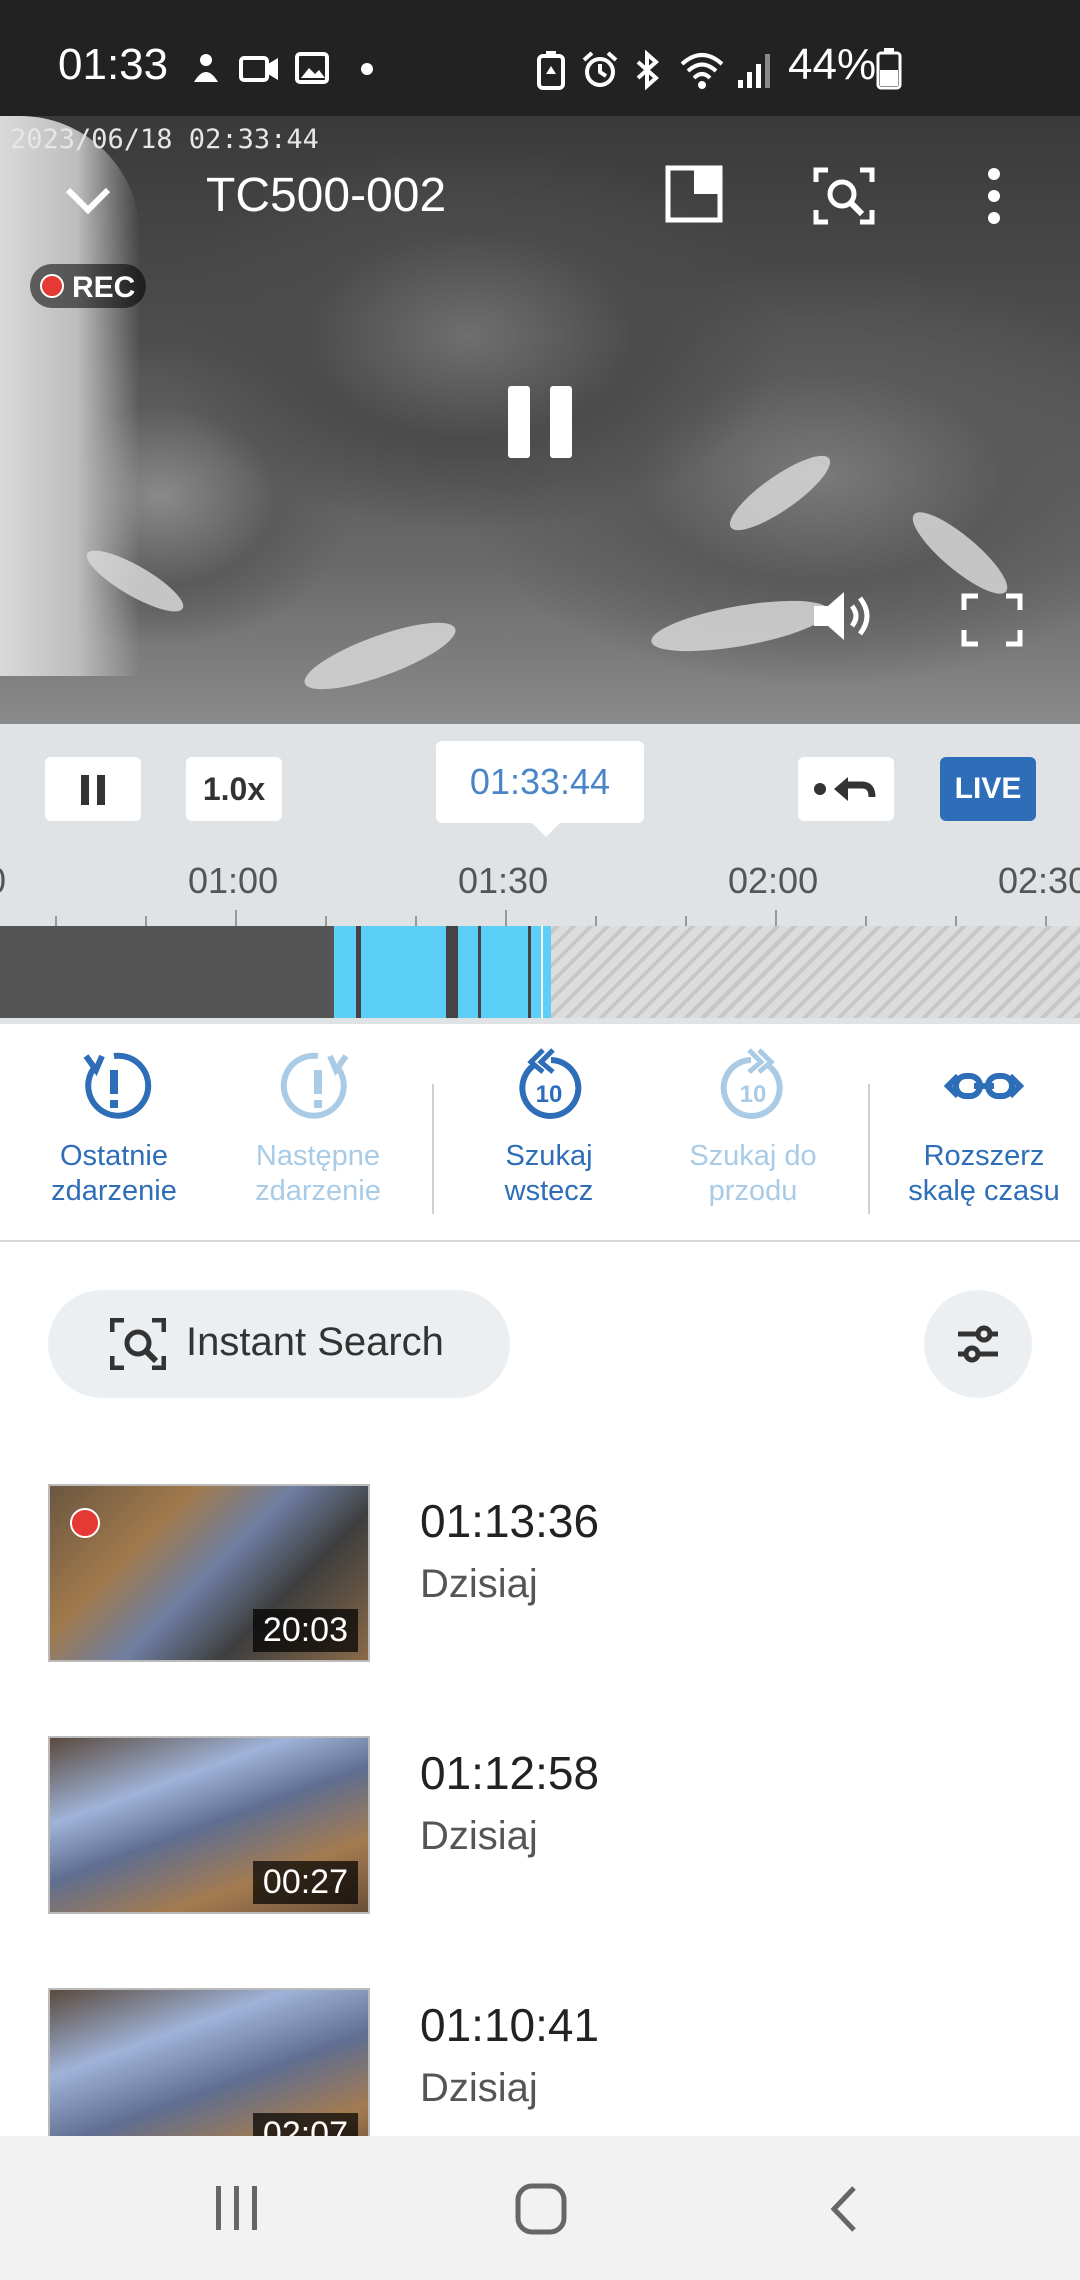 The image size is (1080, 2280). I want to click on event-list-item: 00:27 01:12:58 Dzisiaj, so click(540, 1836).